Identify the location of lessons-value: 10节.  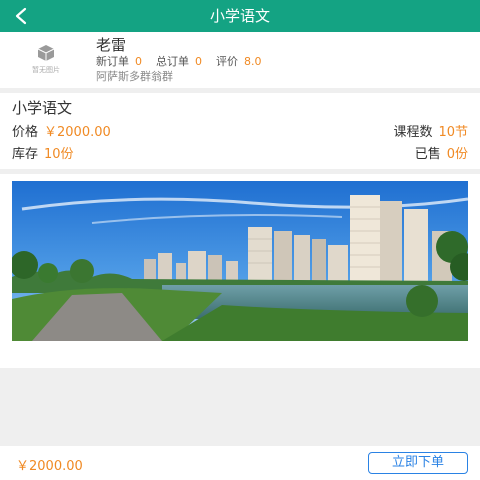
(453, 132).